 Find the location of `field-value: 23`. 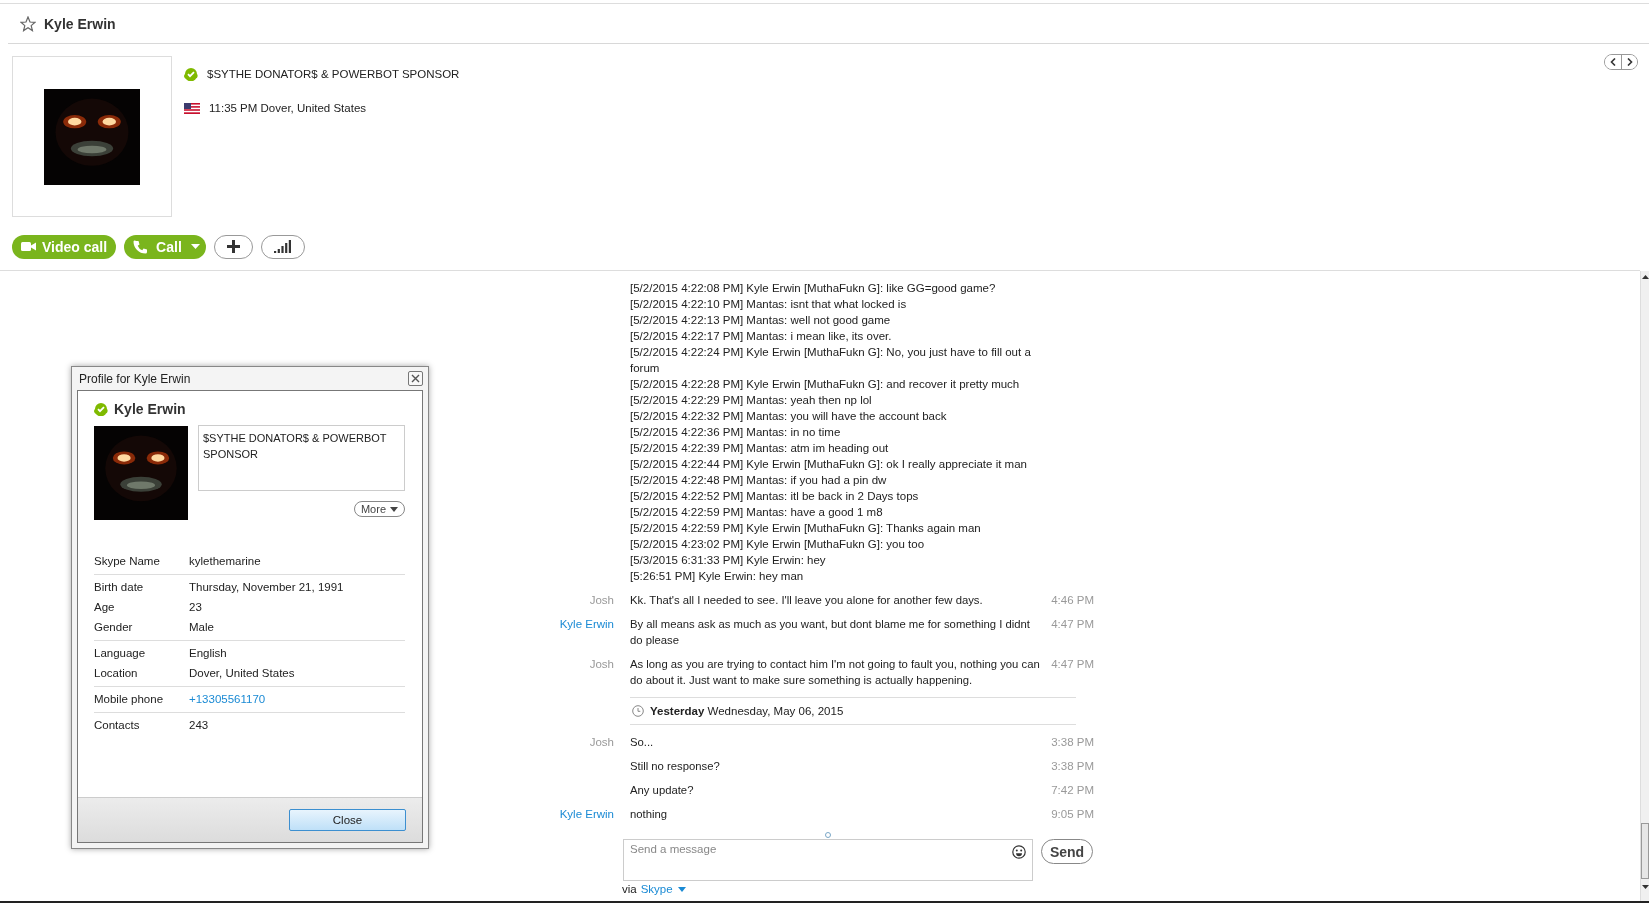

field-value: 23 is located at coordinates (196, 607).